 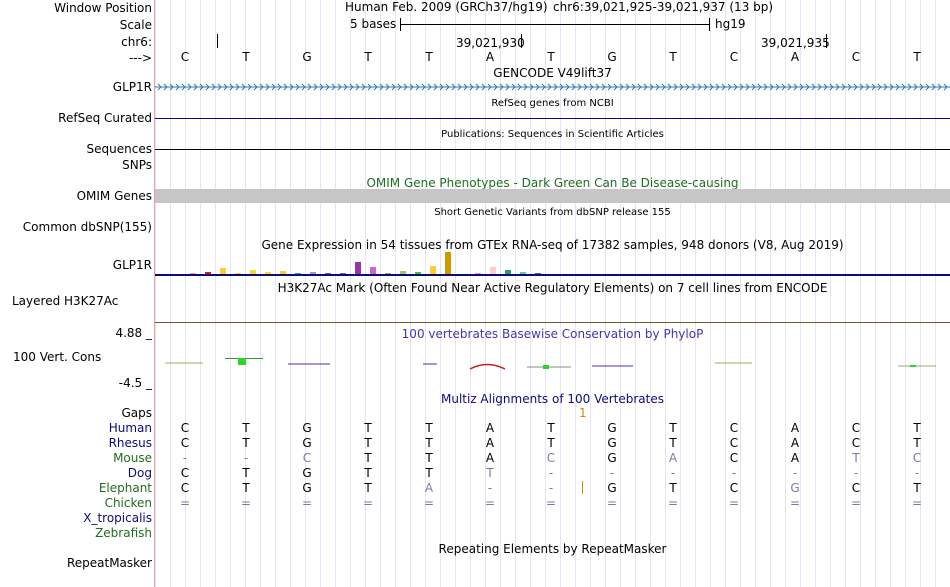 What do you see at coordinates (57, 357) in the screenshot?
I see `track-label-phylop: 100 Vert. Cons` at bounding box center [57, 357].